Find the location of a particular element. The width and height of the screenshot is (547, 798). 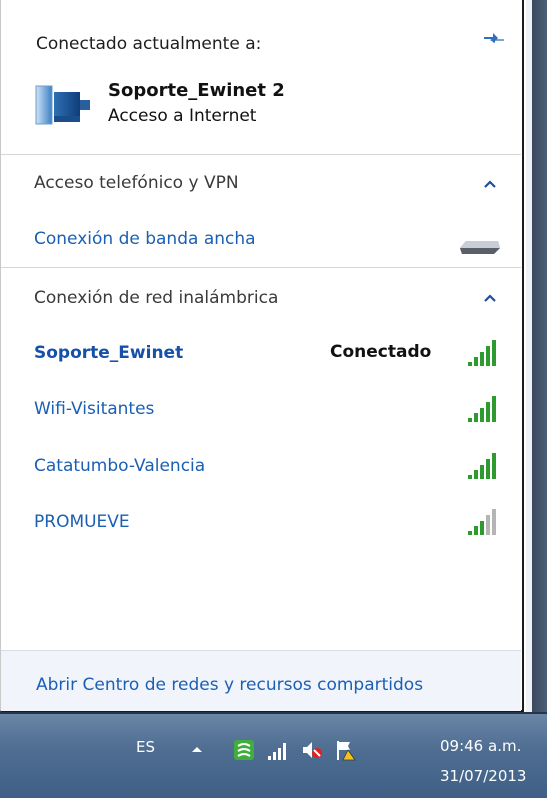

current-network-status: Acceso a Internet is located at coordinates (182, 116).